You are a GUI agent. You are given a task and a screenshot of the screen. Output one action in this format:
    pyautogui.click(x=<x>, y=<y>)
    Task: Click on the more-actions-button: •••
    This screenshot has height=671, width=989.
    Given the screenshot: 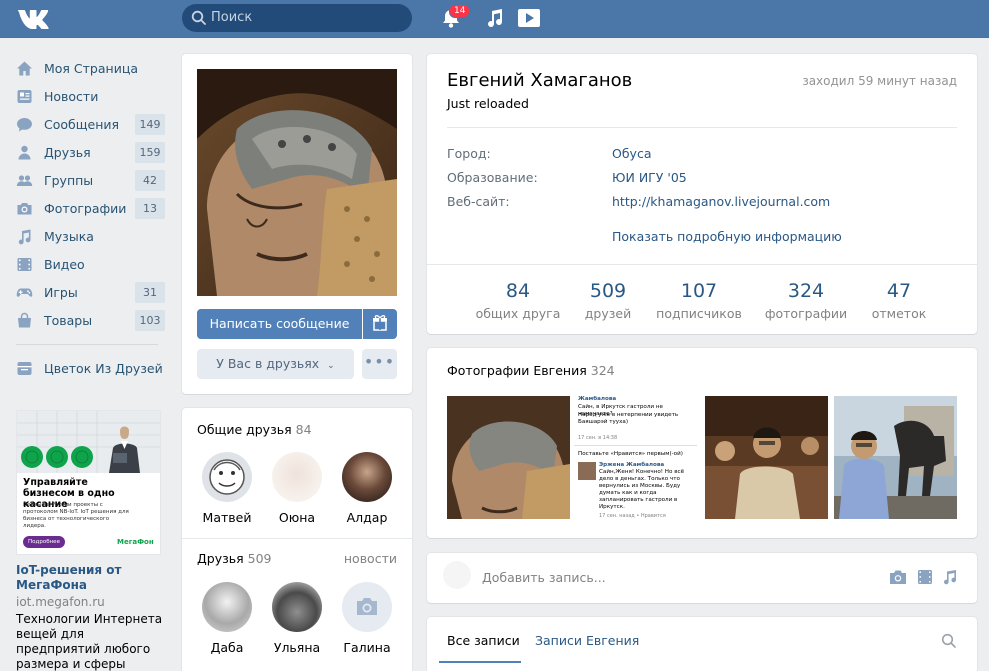 What is the action you would take?
    pyautogui.click(x=379, y=364)
    